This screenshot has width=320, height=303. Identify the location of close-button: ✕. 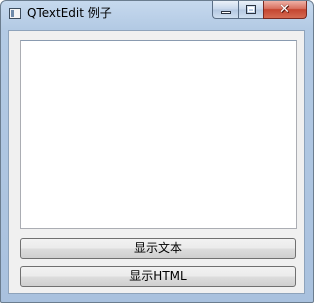
(285, 10).